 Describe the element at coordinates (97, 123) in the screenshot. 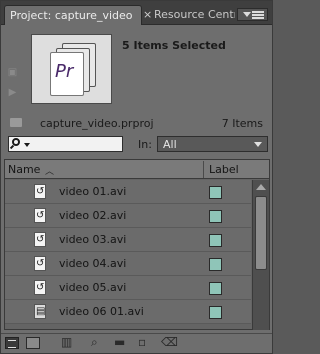

I see `project-file-name: capture_video.prproj` at that location.